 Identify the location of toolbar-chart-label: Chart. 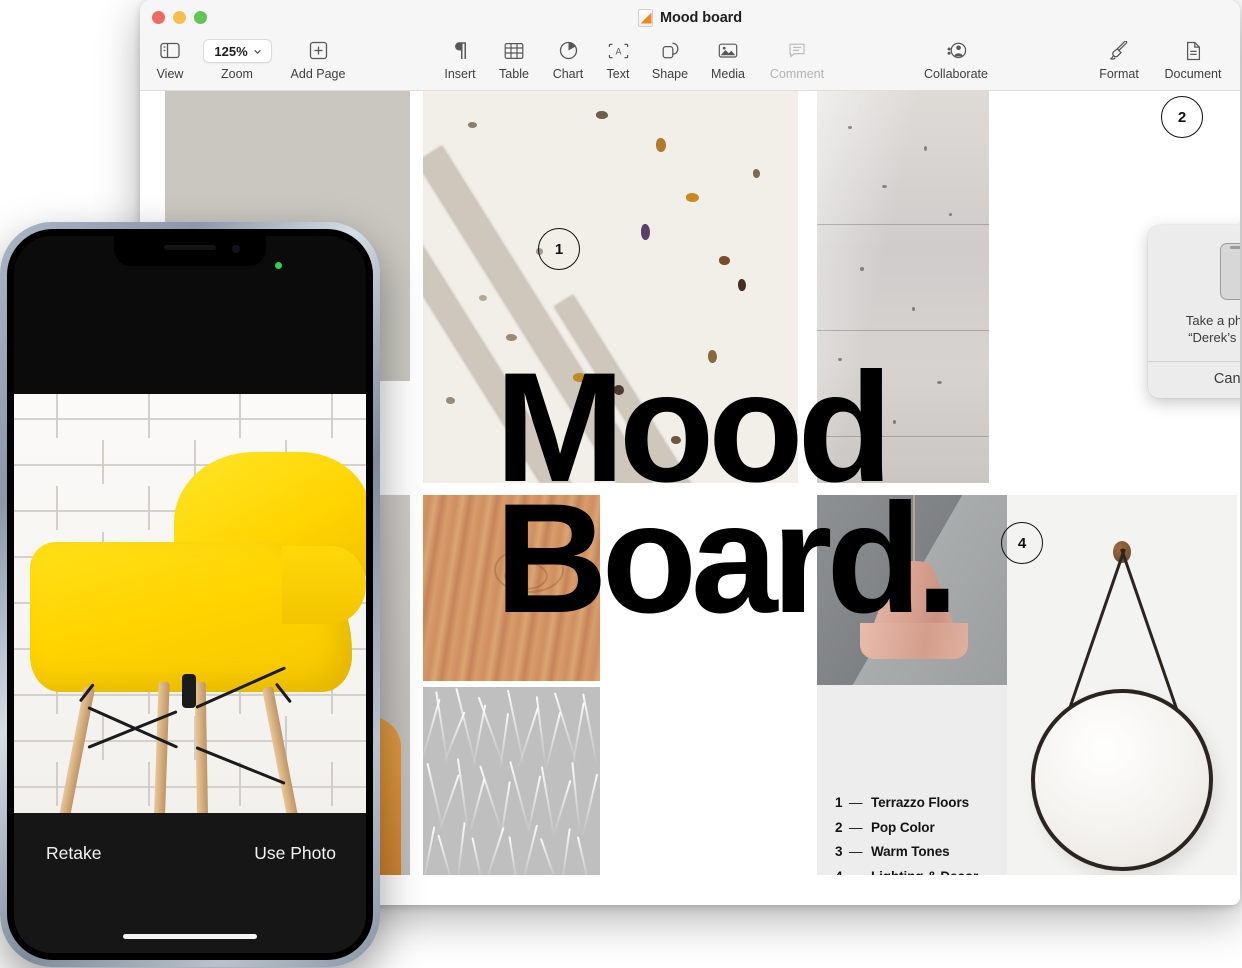
(568, 74).